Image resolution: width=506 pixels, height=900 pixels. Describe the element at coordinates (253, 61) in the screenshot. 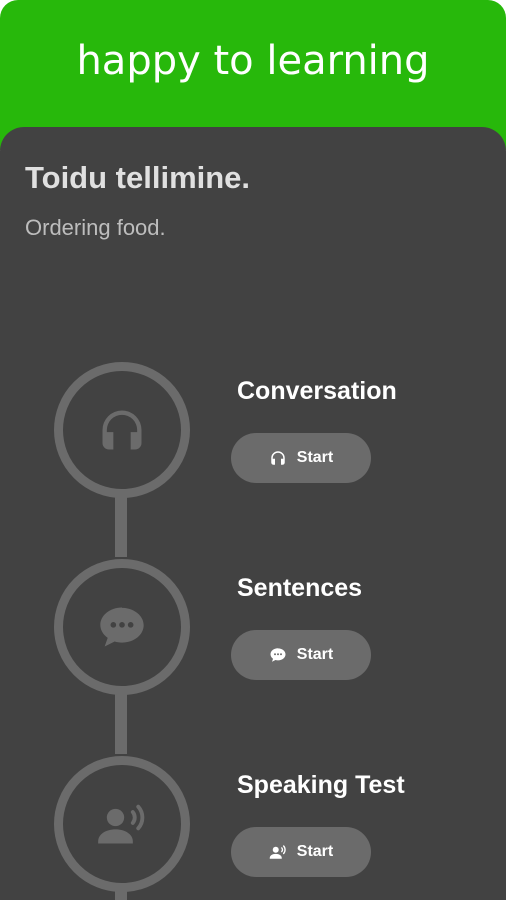

I see `app-title: happy to learning` at that location.